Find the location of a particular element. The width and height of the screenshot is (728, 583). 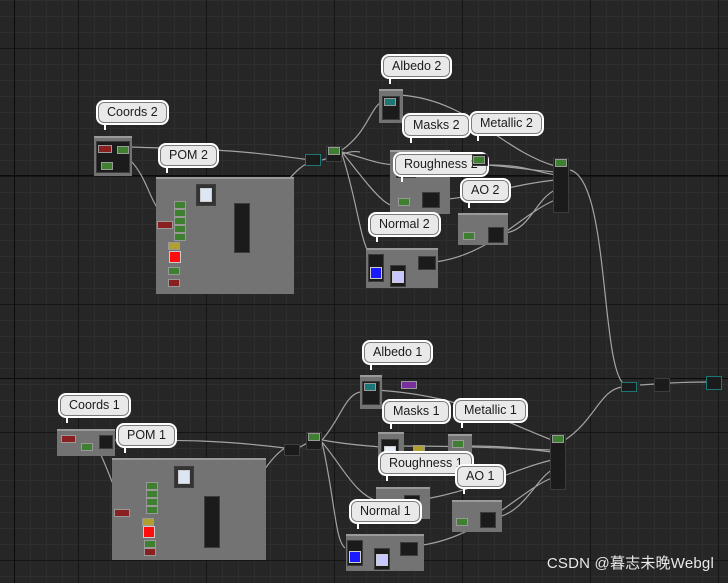

pom-1-texture-node is located at coordinates (184, 477).